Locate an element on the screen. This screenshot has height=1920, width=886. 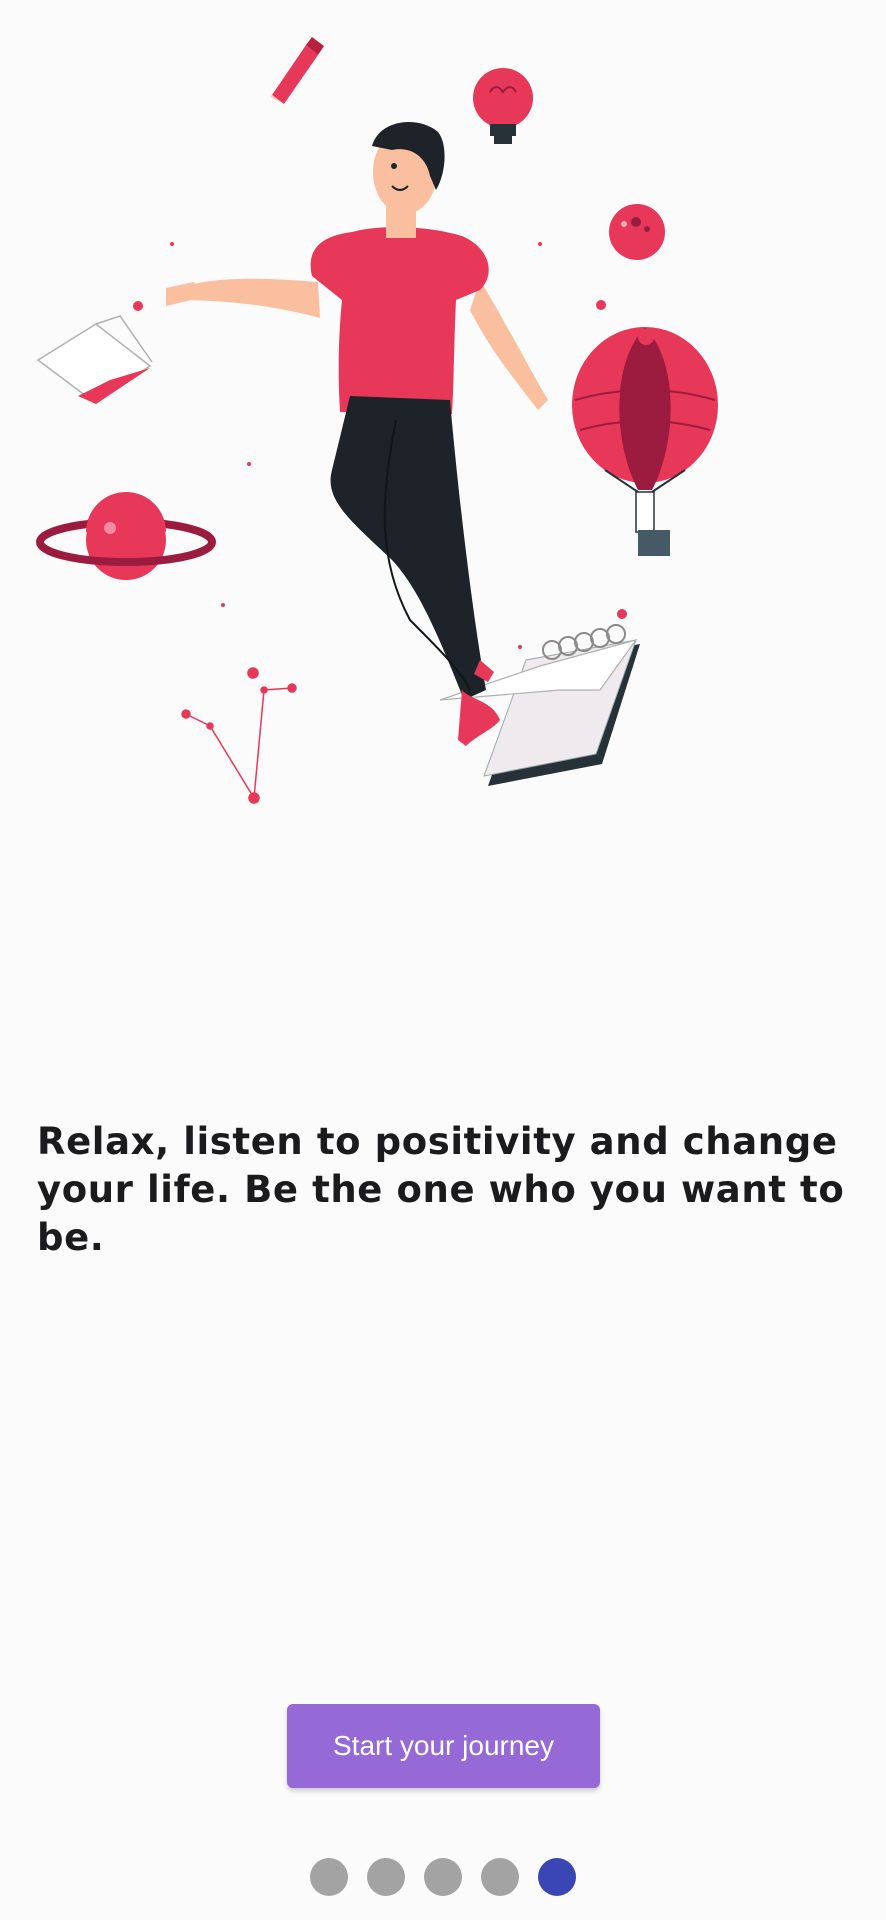
planet-icon is located at coordinates (126, 536).